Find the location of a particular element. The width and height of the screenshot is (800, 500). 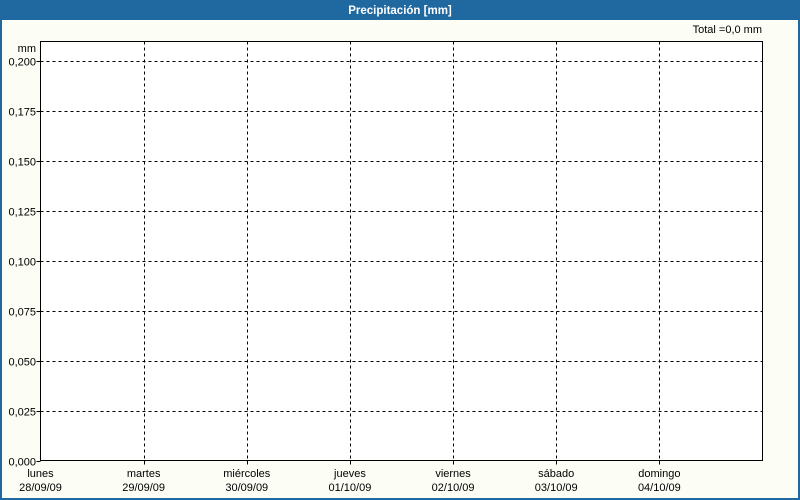

x-day-label: domingo is located at coordinates (659, 474).